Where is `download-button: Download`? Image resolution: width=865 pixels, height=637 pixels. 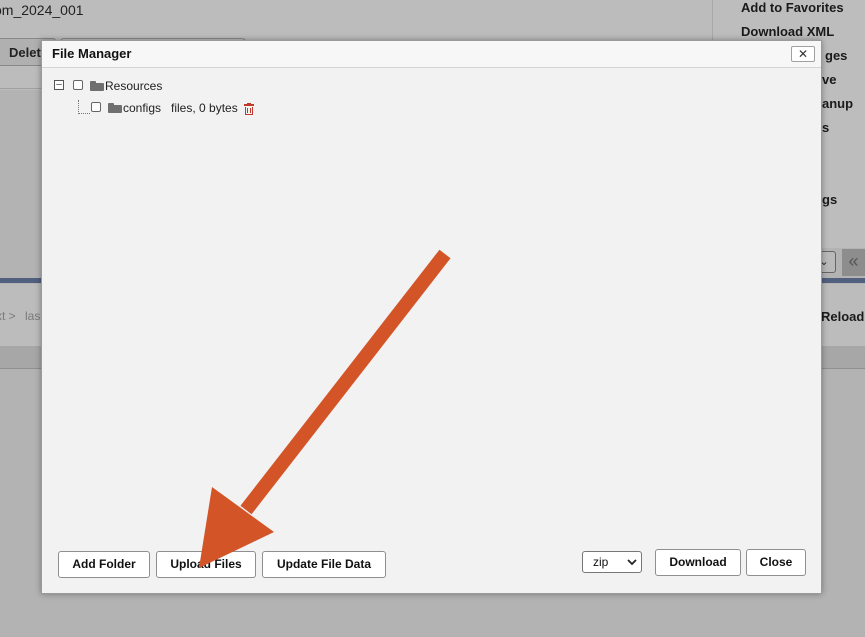
download-button: Download is located at coordinates (698, 562).